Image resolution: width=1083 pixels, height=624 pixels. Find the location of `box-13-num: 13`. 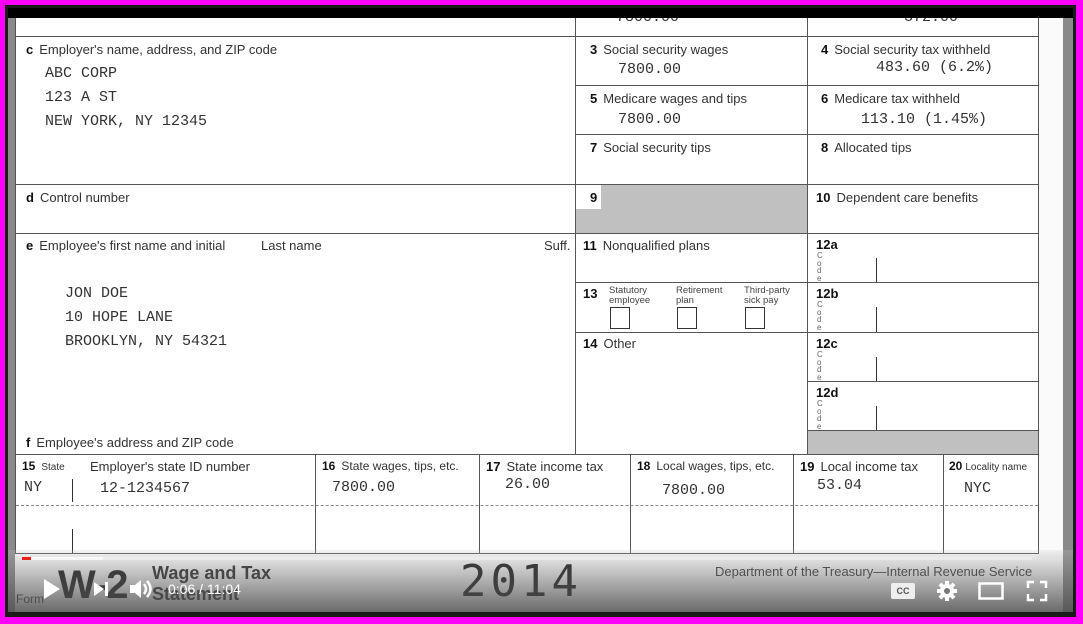

box-13-num: 13 is located at coordinates (590, 293).